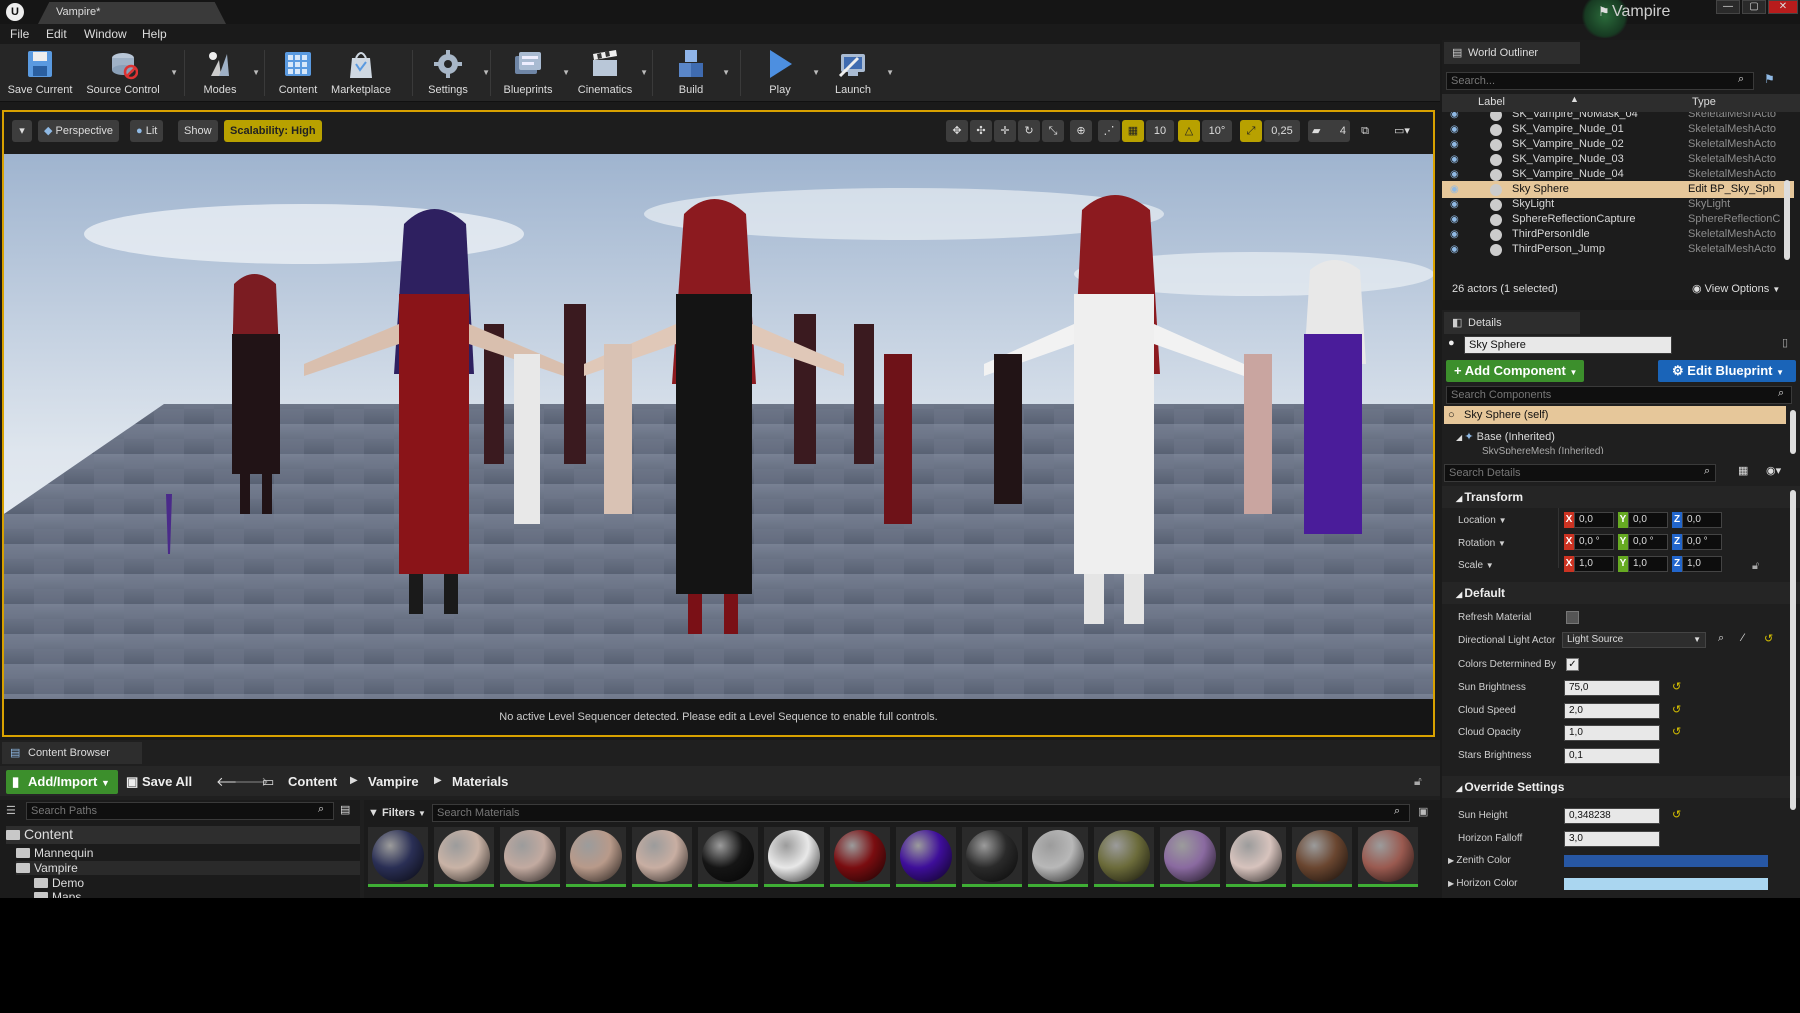  What do you see at coordinates (1189, 131) in the screenshot?
I see `rotation-snap-icon: △` at bounding box center [1189, 131].